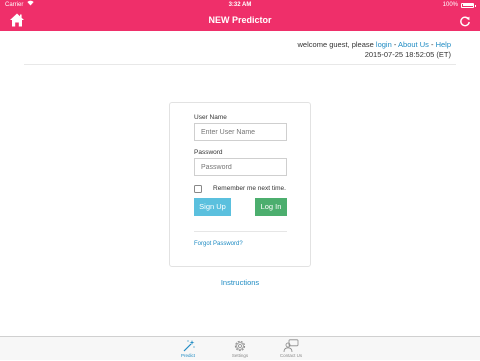  What do you see at coordinates (240, 64) in the screenshot?
I see `header-divider` at bounding box center [240, 64].